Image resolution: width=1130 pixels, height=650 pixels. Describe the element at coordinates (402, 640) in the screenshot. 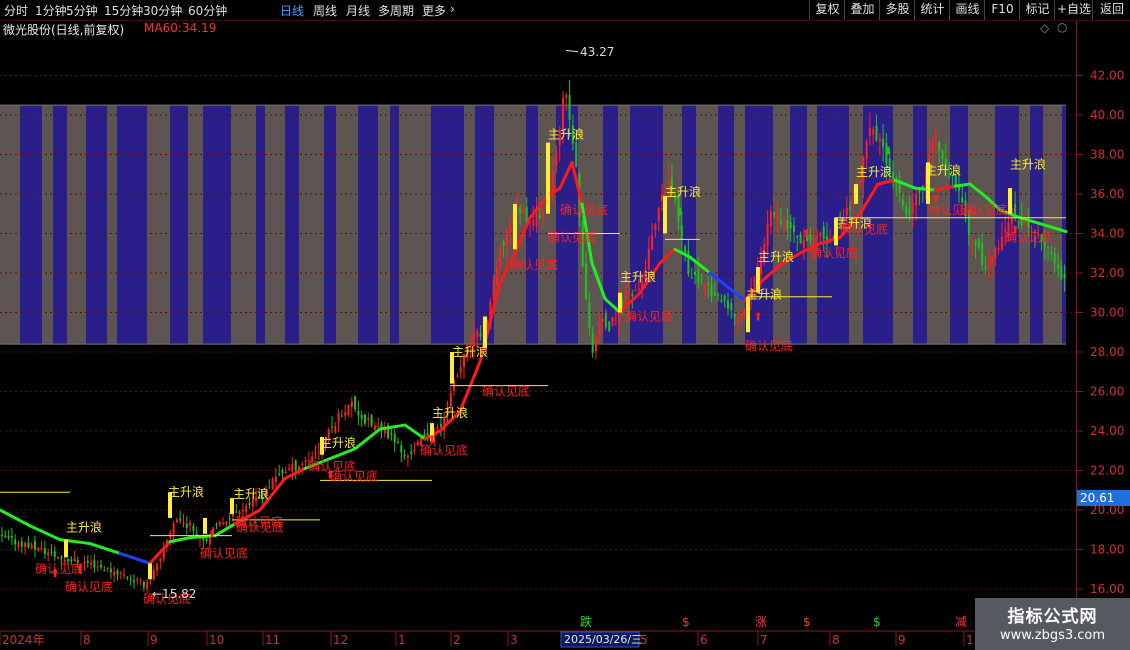

I see `time-label-6: 1` at that location.